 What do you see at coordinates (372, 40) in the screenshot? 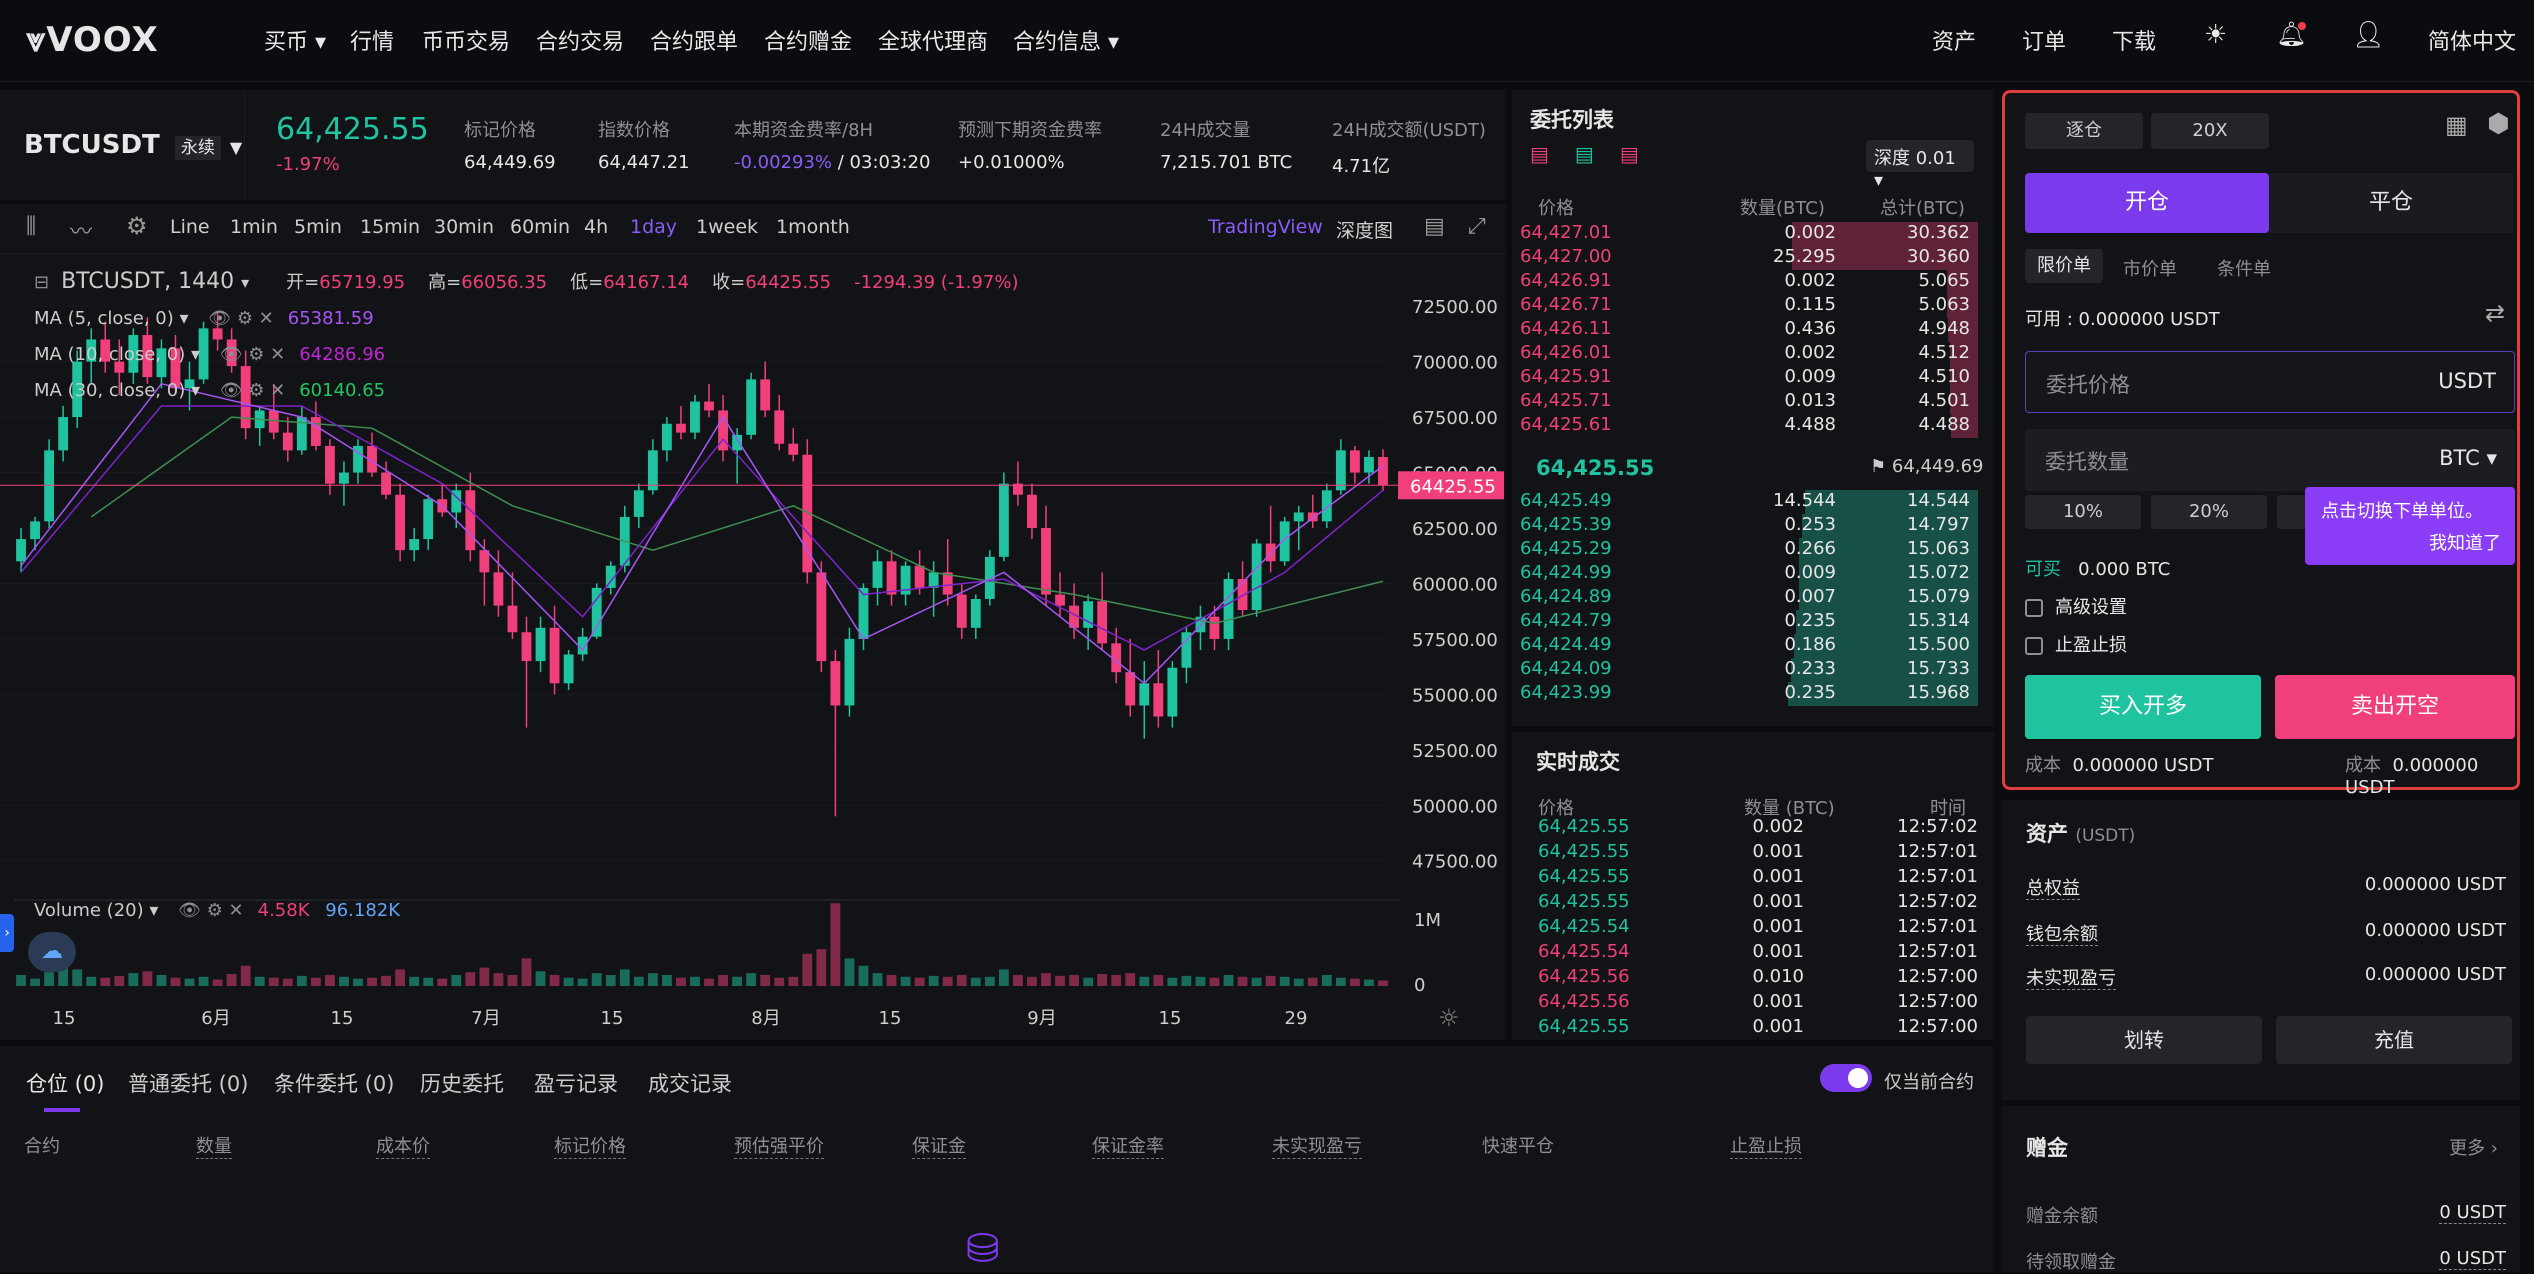
I see `nav-markets: 行情` at bounding box center [372, 40].